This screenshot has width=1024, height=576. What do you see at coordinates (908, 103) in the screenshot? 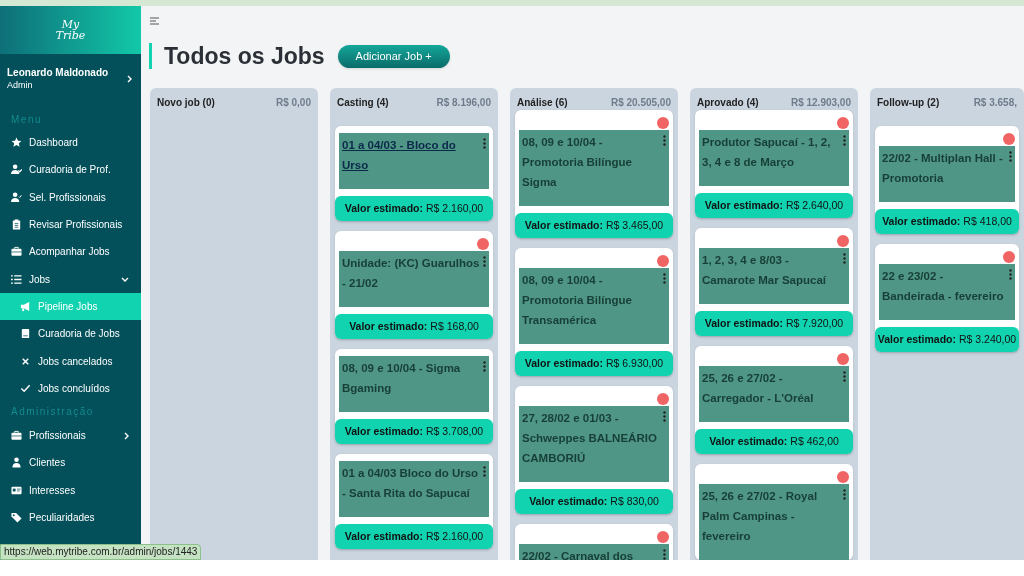
I see `column-title: Follow-up (2)` at bounding box center [908, 103].